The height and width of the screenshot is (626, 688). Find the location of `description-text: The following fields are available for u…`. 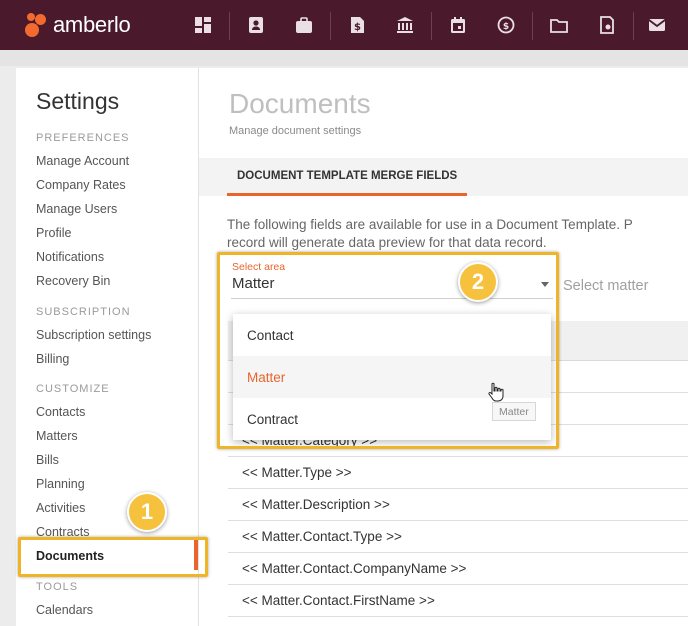

description-text: The following fields are available for u… is located at coordinates (430, 233).